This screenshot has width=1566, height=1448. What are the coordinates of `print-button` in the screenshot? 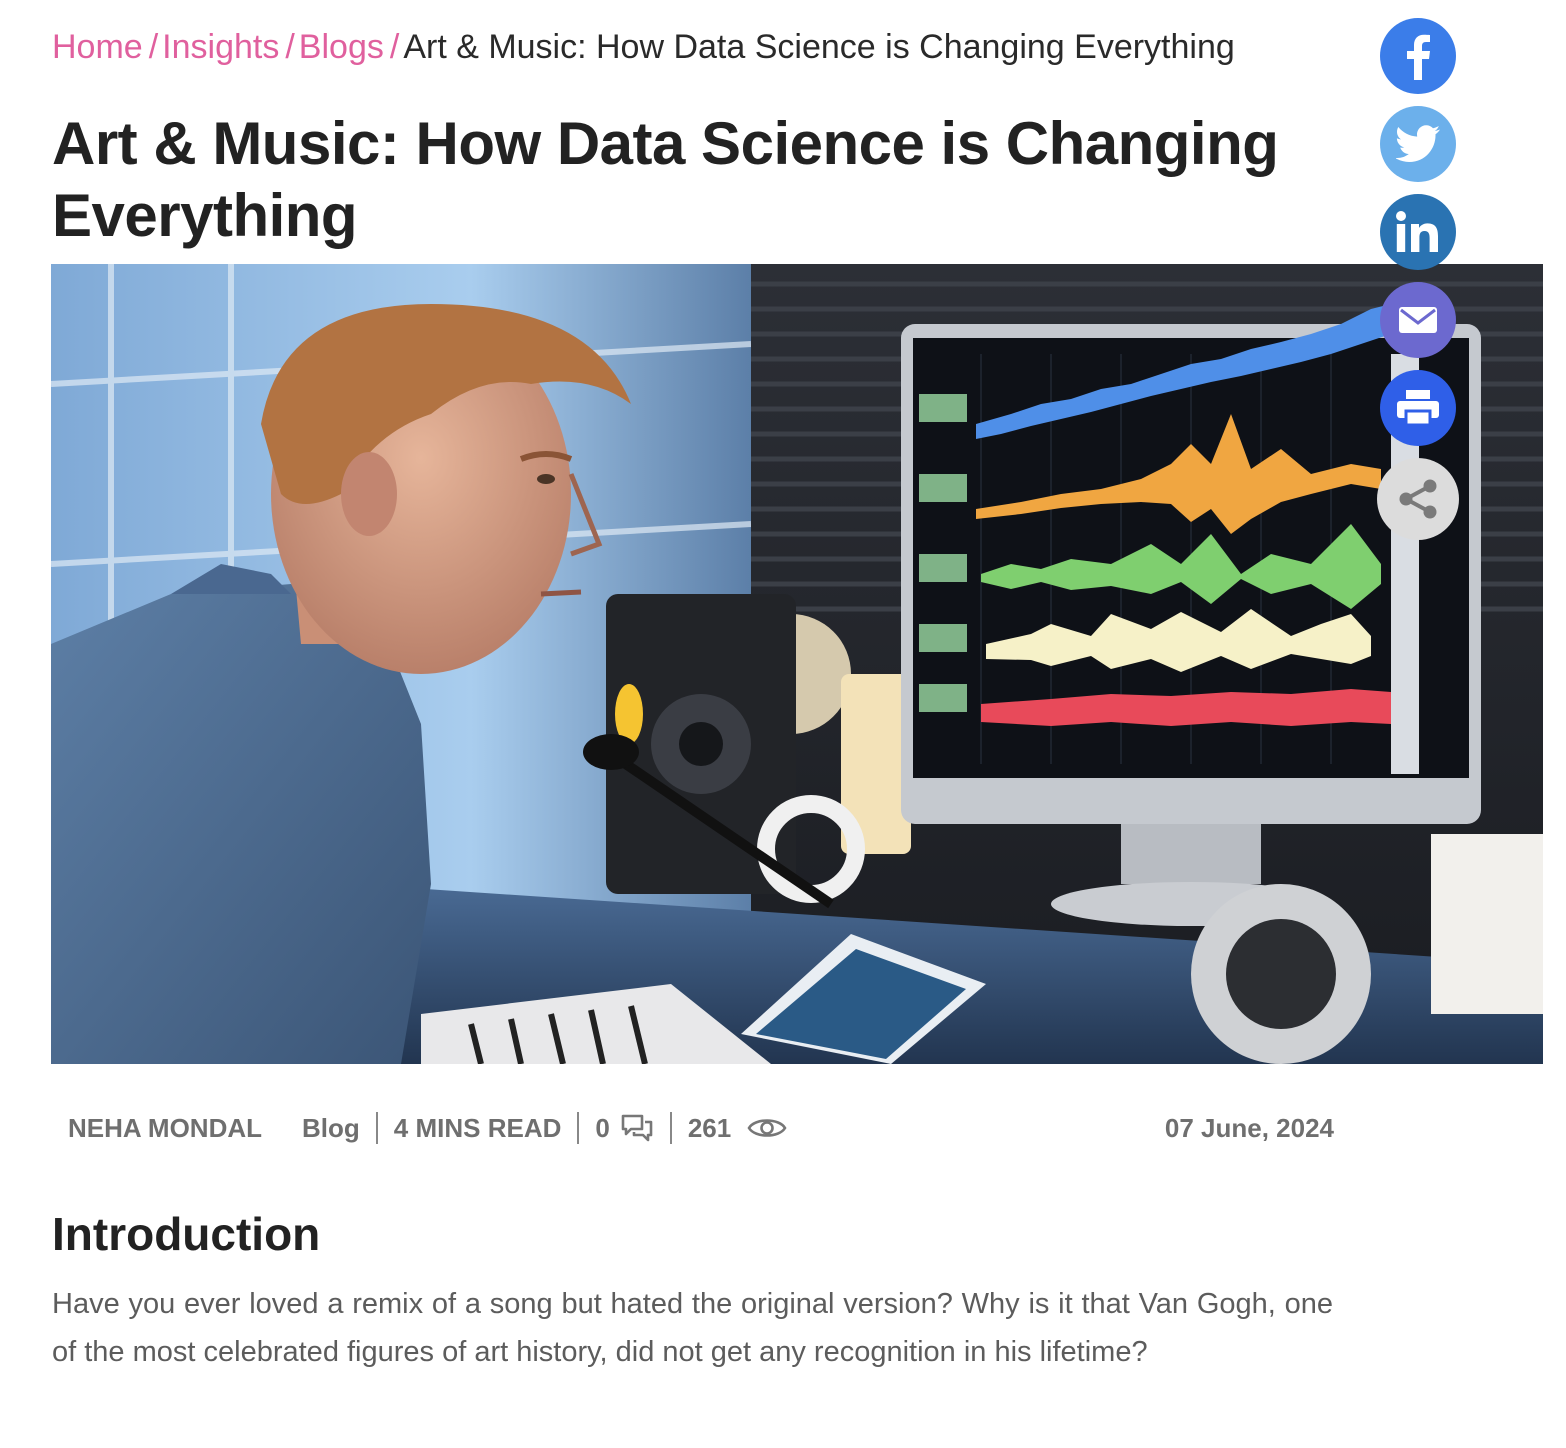 It's located at (1418, 408).